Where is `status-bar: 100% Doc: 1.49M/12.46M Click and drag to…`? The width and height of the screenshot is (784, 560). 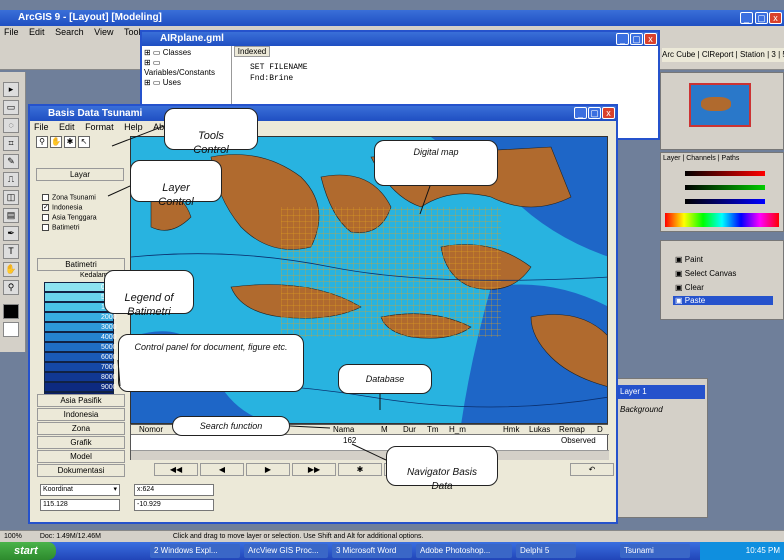
status-bar: 100% Doc: 1.49M/12.46M Click and drag to… is located at coordinates (392, 536).